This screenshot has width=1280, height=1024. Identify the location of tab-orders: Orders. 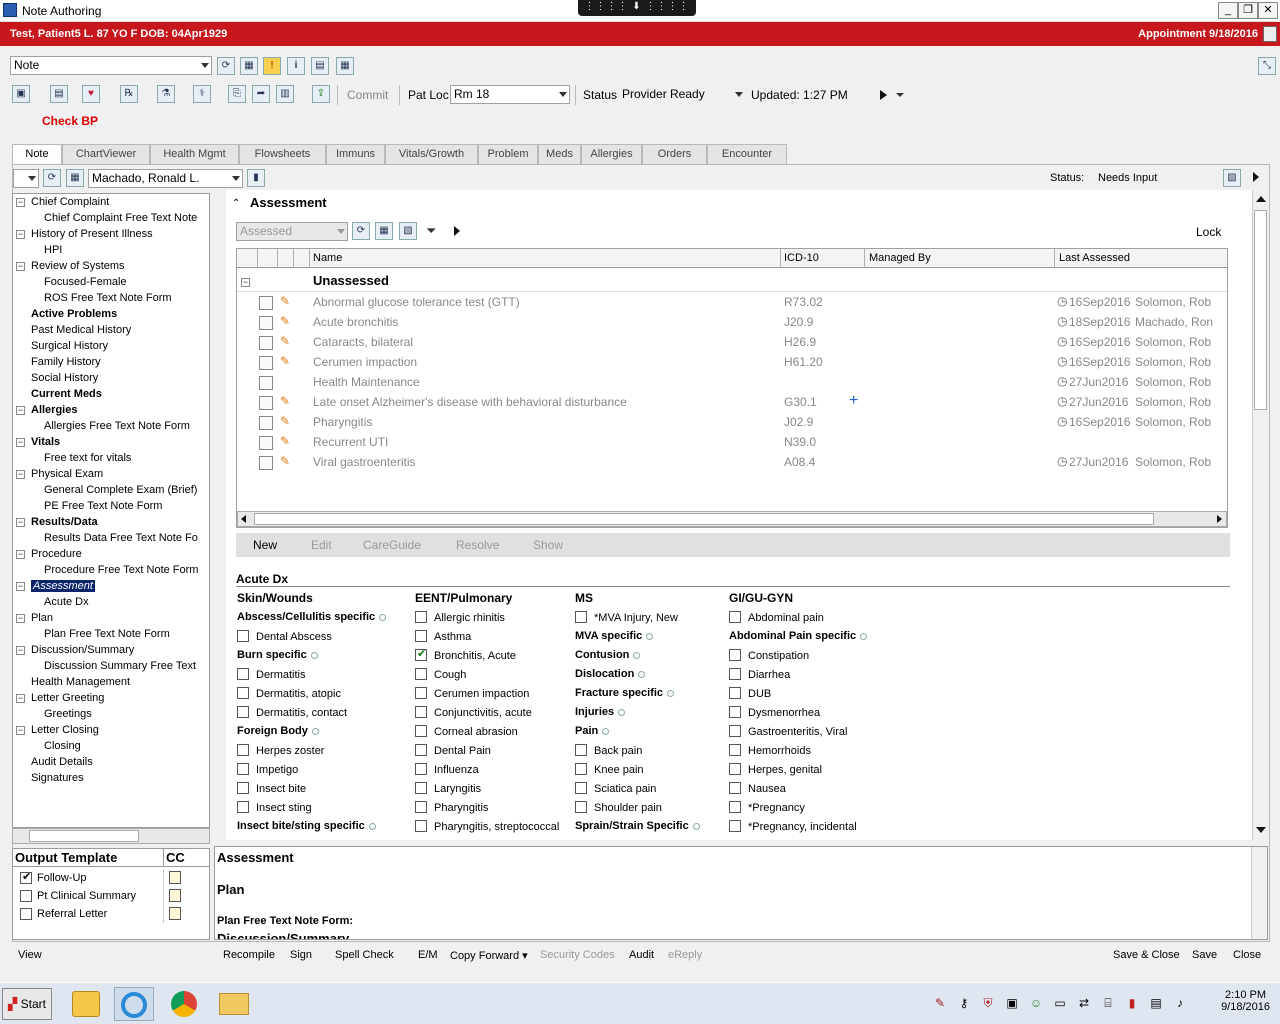
(674, 154).